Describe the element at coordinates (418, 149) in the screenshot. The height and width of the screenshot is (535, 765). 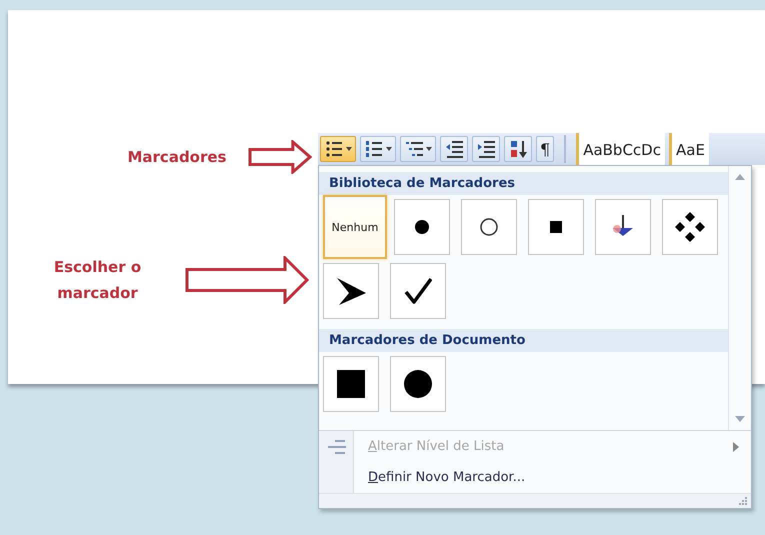
I see `multilevel-button` at that location.